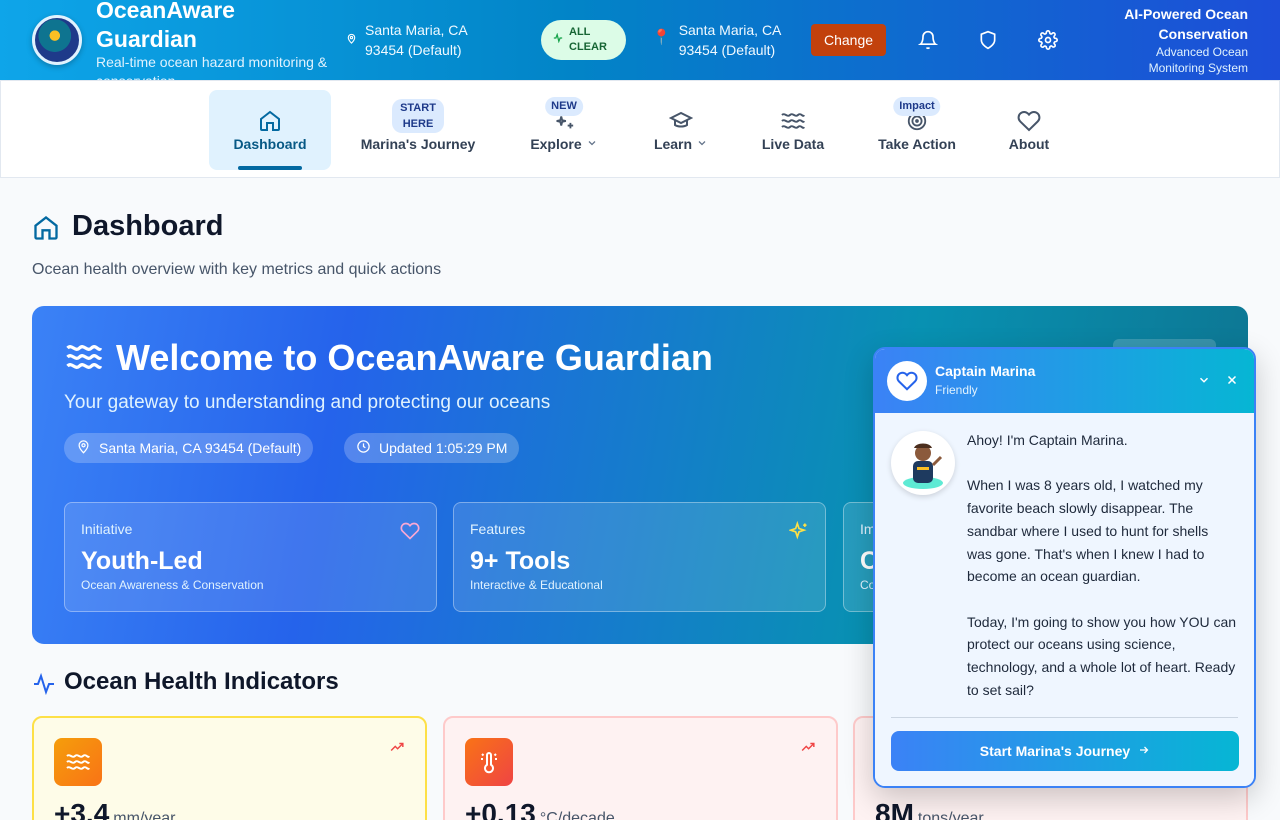 The width and height of the screenshot is (1280, 820). I want to click on location-selector: 📍 Santa Maria, CA 93454 (Default), so click(724, 40).